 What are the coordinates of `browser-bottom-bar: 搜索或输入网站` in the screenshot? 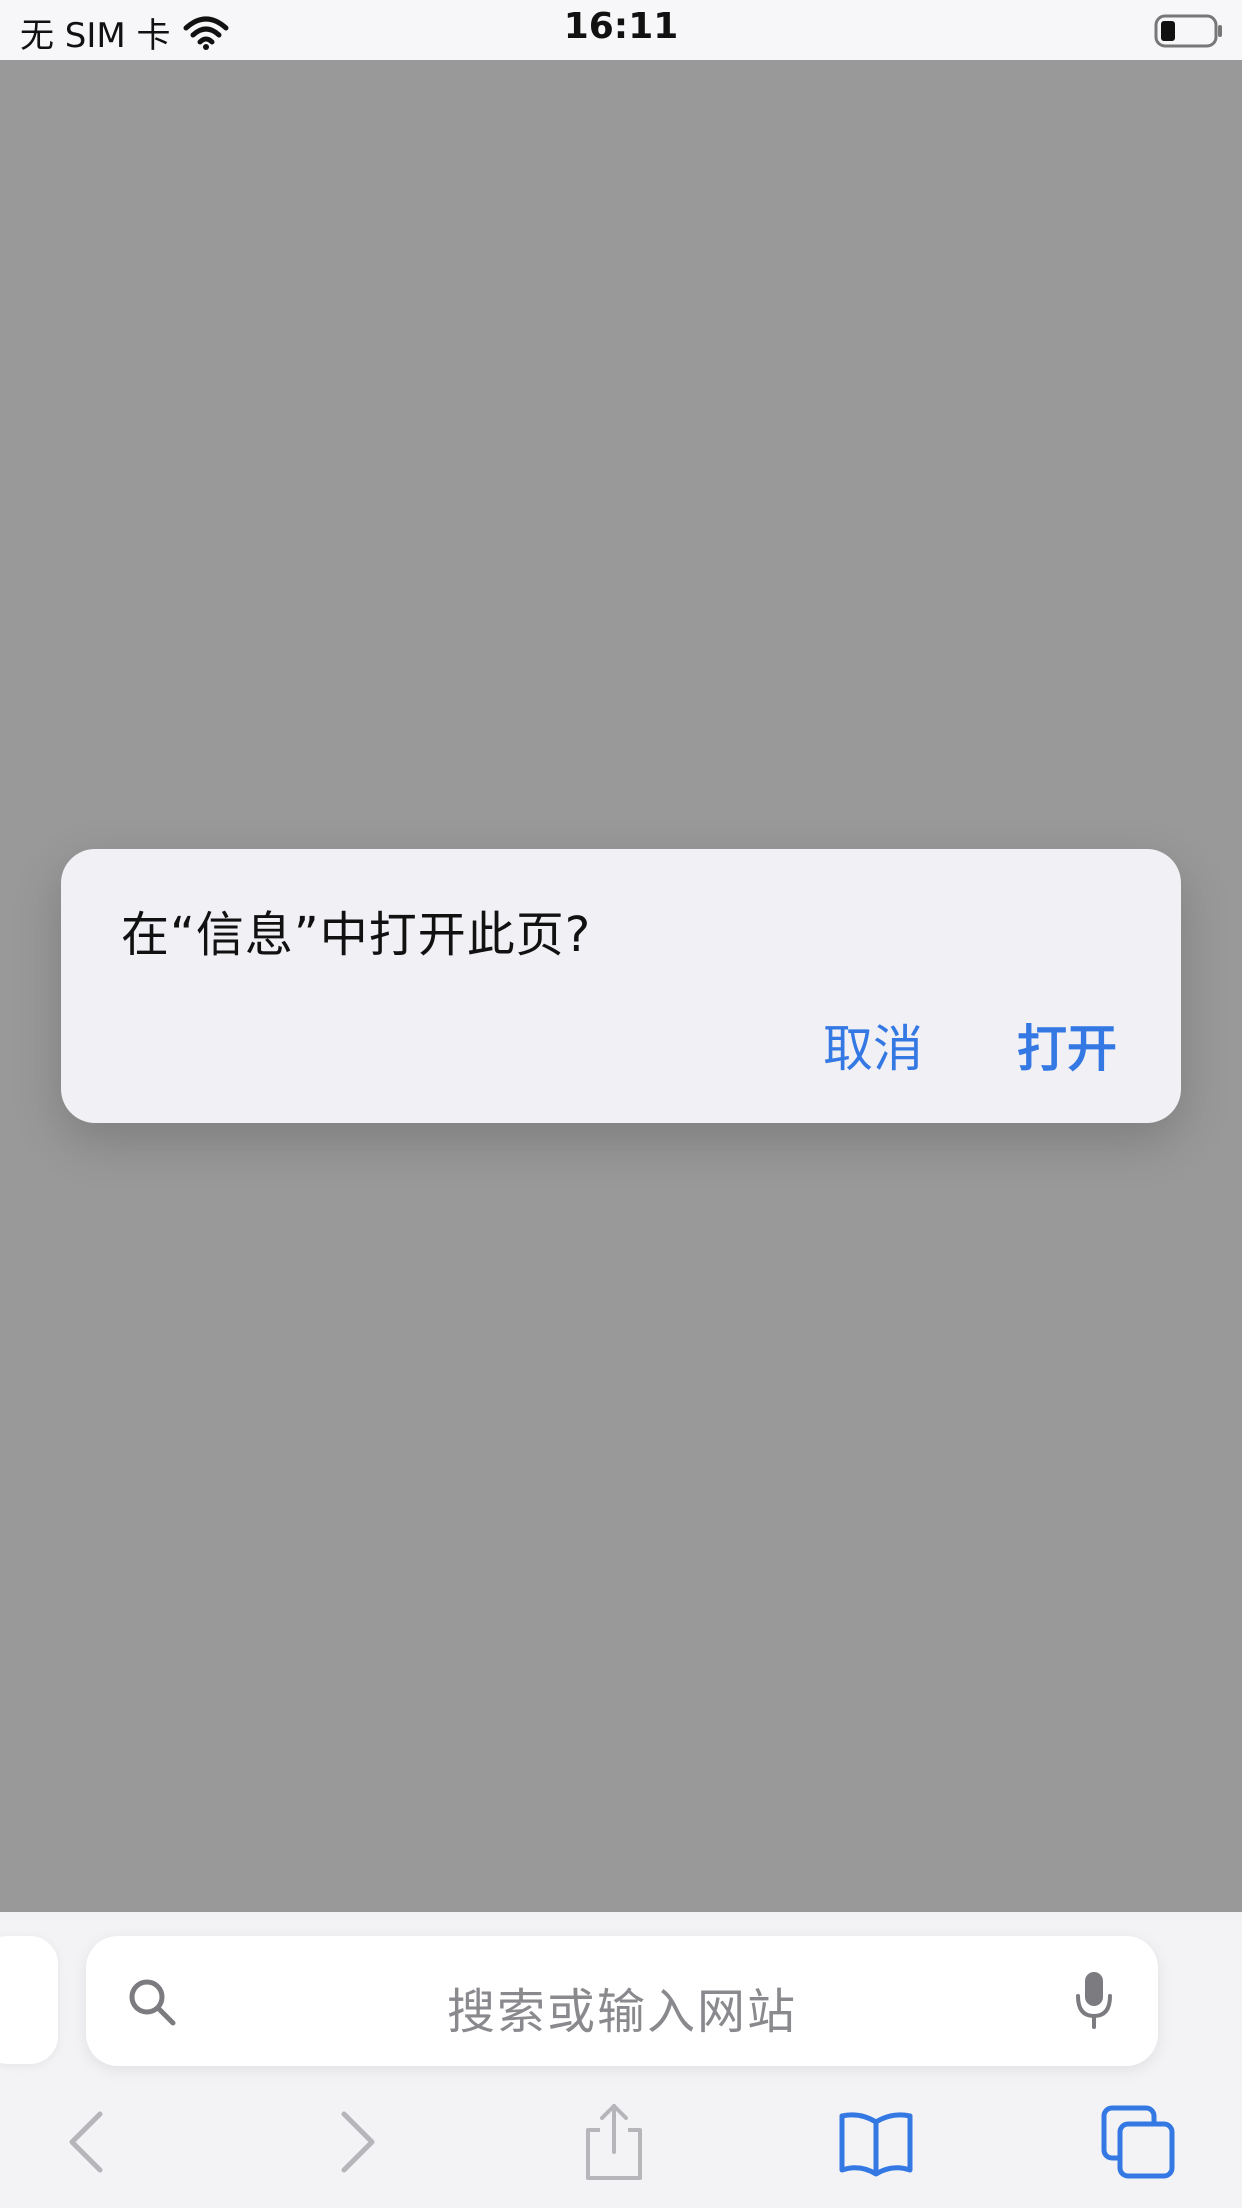 It's located at (621, 2060).